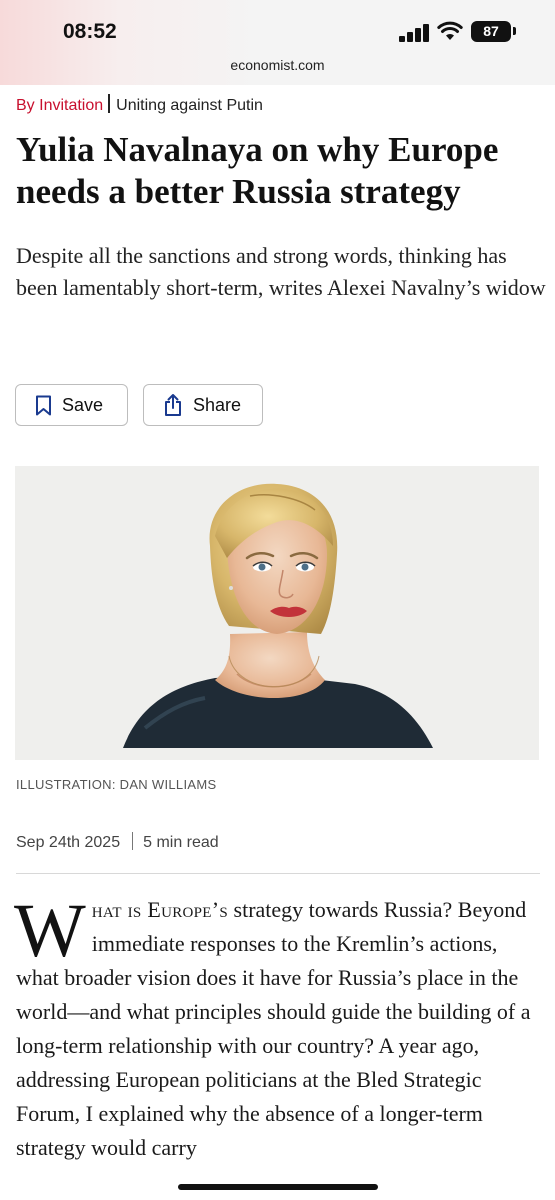 The width and height of the screenshot is (555, 1200). Describe the element at coordinates (43, 405) in the screenshot. I see `bookmark-icon` at that location.